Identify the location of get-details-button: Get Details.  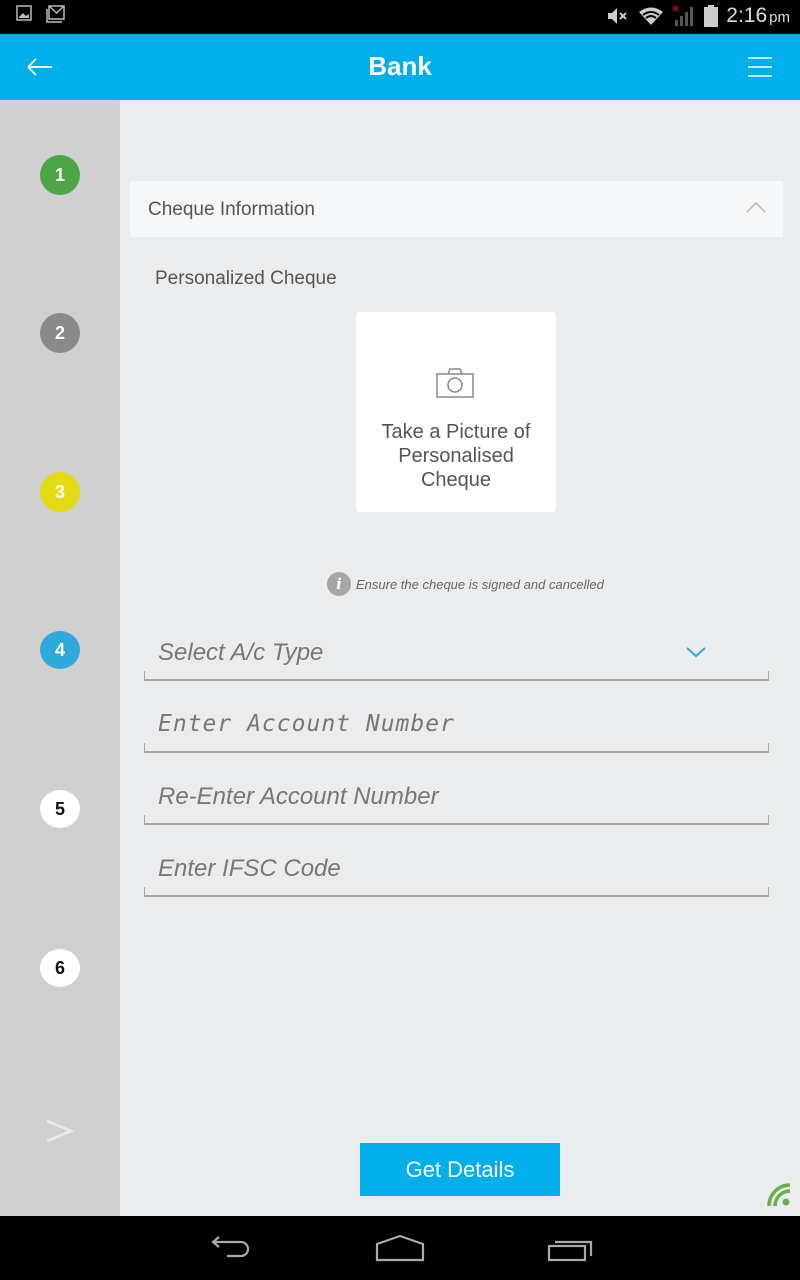
(460, 1169).